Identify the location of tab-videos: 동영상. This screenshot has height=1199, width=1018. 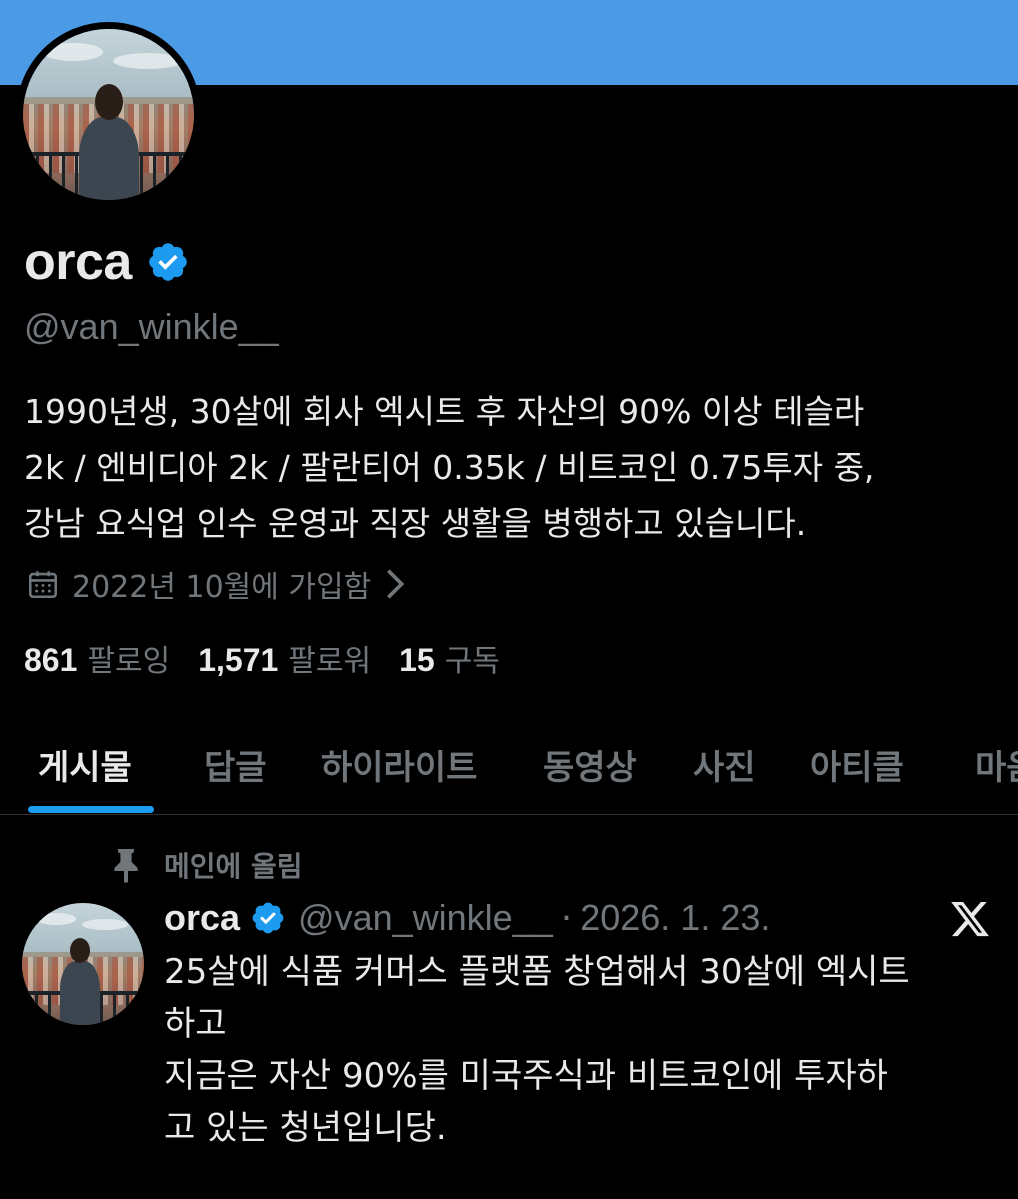
(590, 764).